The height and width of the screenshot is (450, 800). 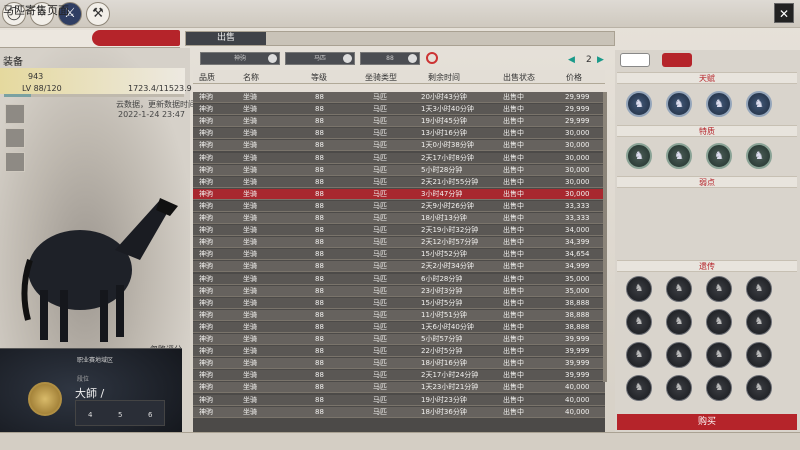 What do you see at coordinates (784, 13) in the screenshot?
I see `close-button: ✕` at bounding box center [784, 13].